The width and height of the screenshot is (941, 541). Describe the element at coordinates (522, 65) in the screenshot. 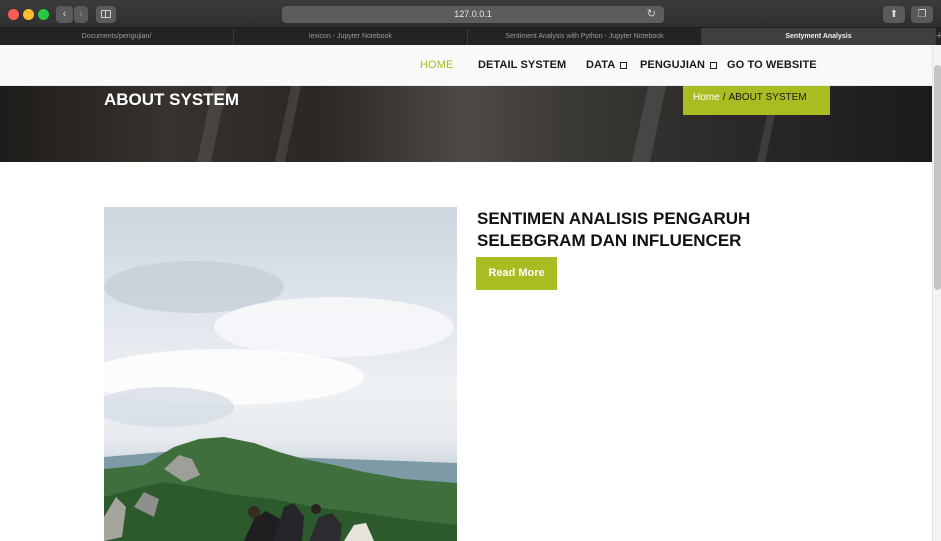

I see `nav-item-detail-system: DETAIL SYSTEM` at that location.